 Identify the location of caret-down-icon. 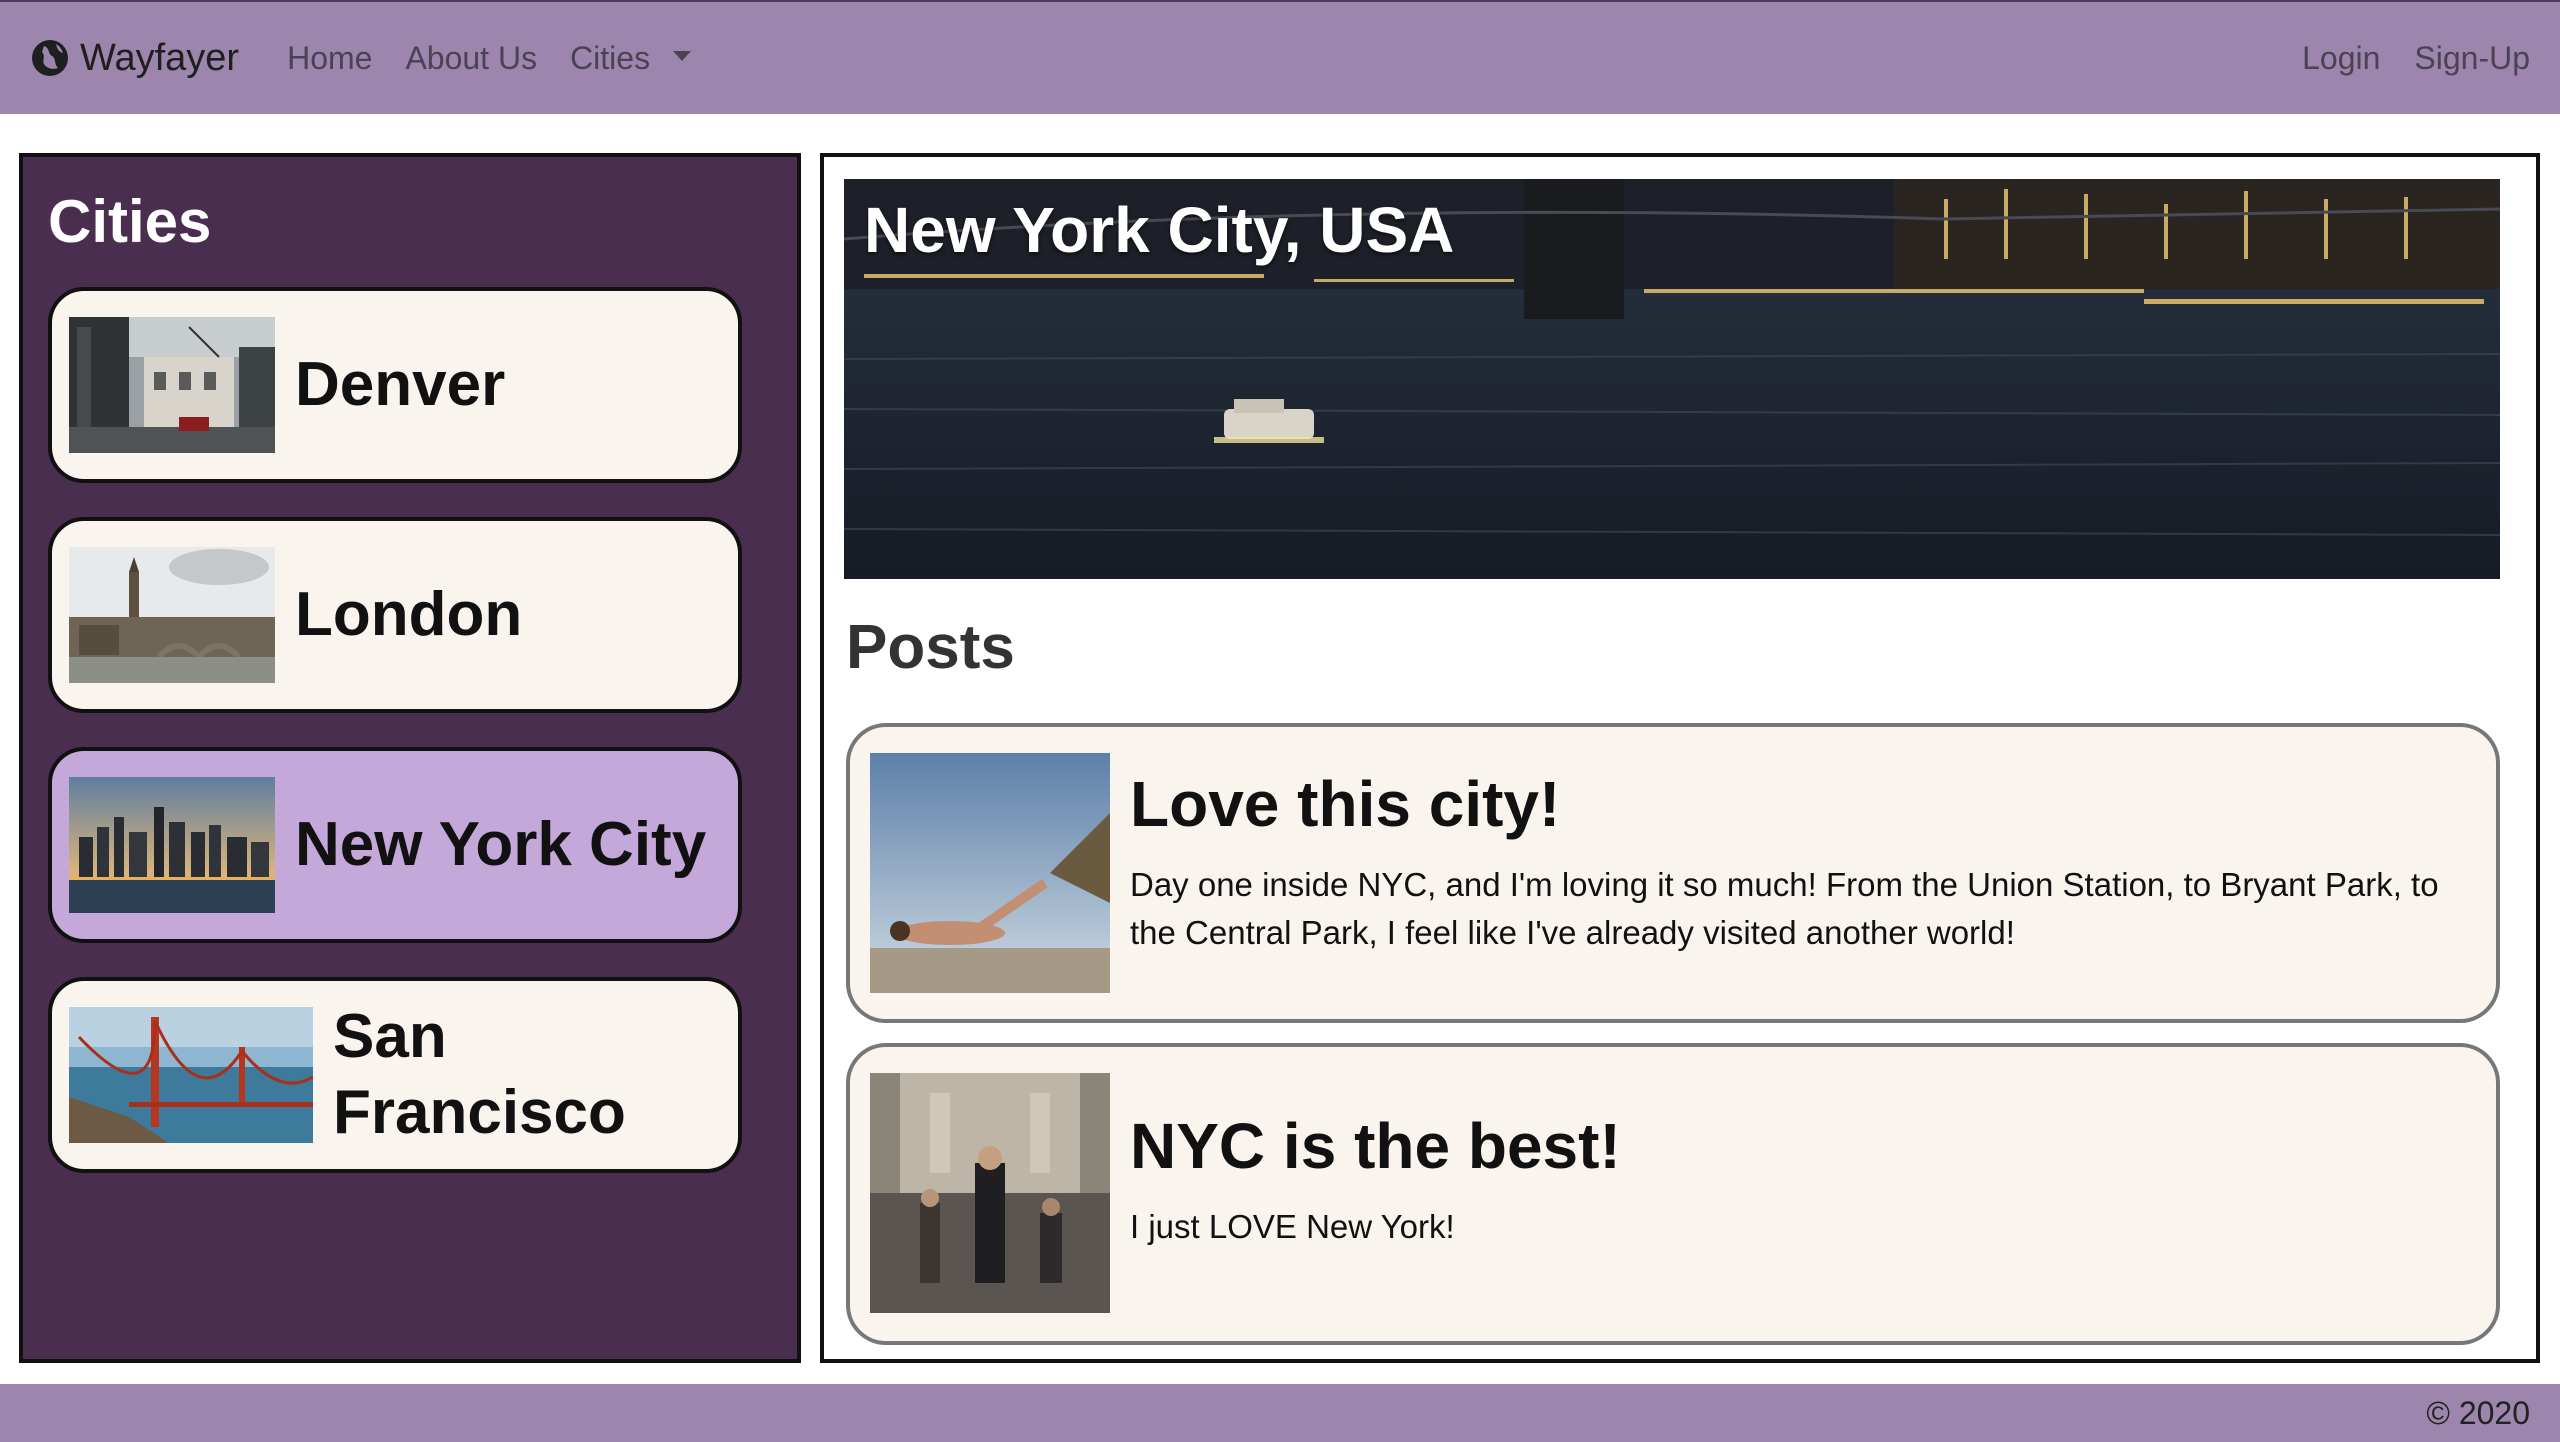
(681, 56).